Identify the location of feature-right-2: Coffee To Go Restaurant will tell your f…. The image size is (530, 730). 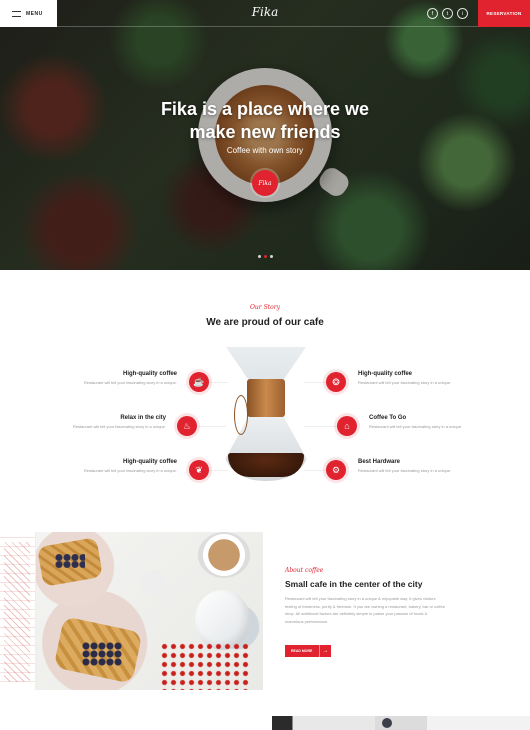
(429, 422).